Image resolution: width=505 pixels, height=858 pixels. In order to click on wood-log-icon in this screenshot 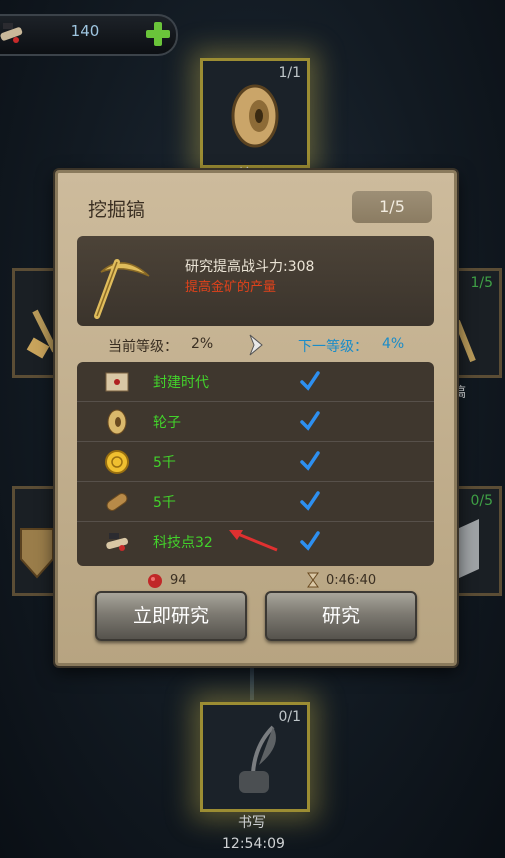, I will do `click(117, 502)`.